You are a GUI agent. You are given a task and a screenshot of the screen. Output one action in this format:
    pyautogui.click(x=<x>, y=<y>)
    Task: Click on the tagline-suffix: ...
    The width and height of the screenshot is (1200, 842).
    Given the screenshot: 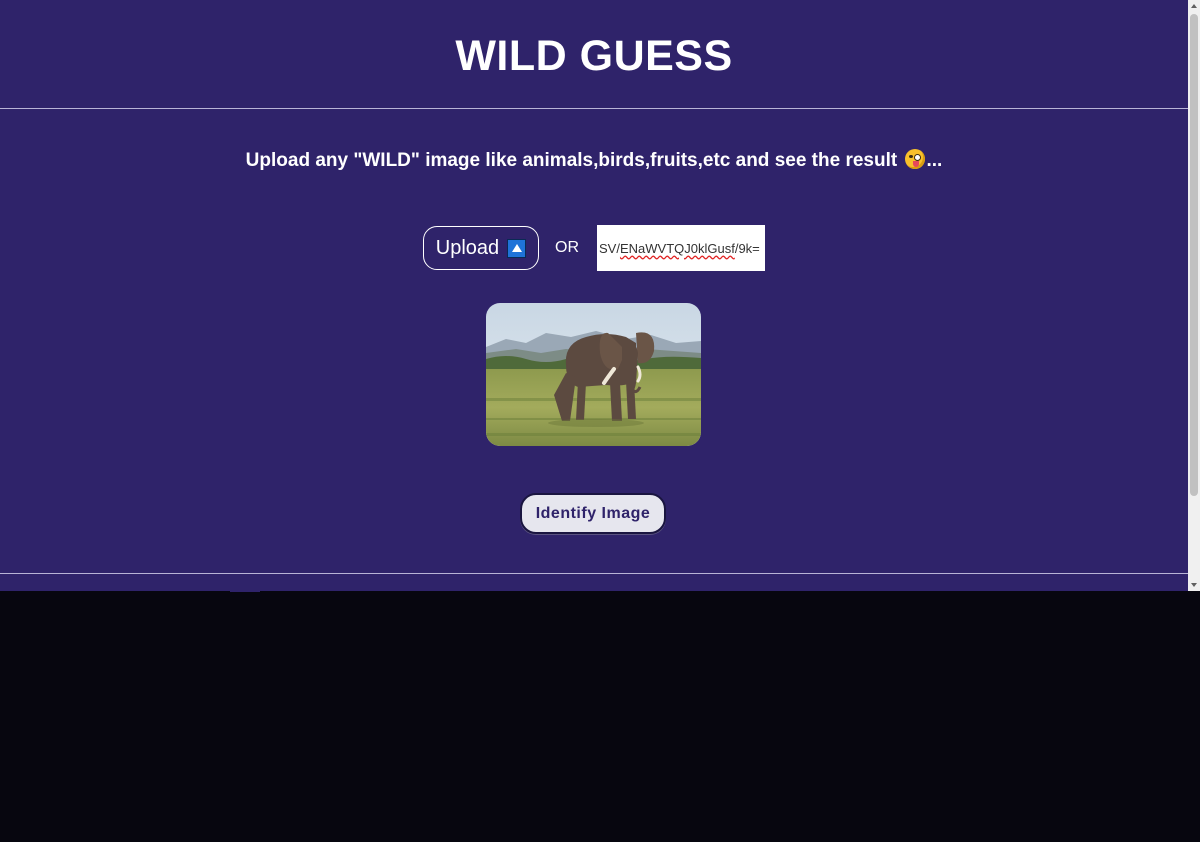 What is the action you would take?
    pyautogui.click(x=934, y=160)
    